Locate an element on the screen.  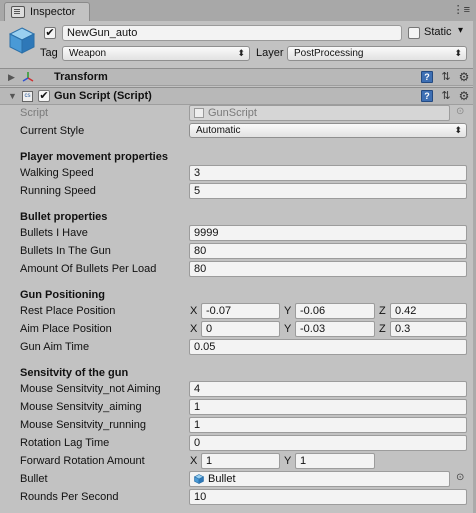
dropdown-arrow-icon: ⬍ is located at coordinates (458, 130).